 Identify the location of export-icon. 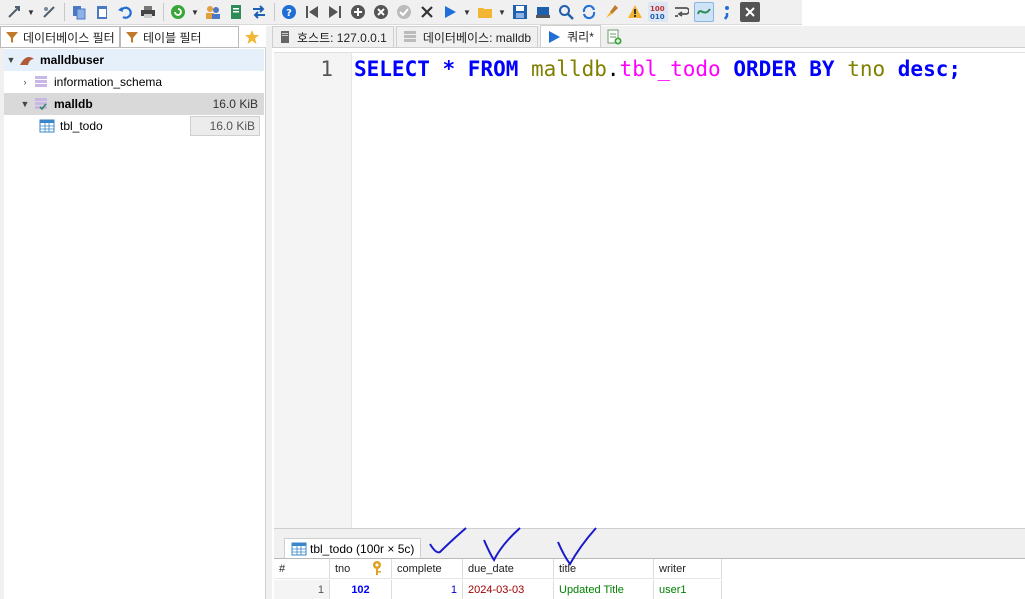
(236, 12).